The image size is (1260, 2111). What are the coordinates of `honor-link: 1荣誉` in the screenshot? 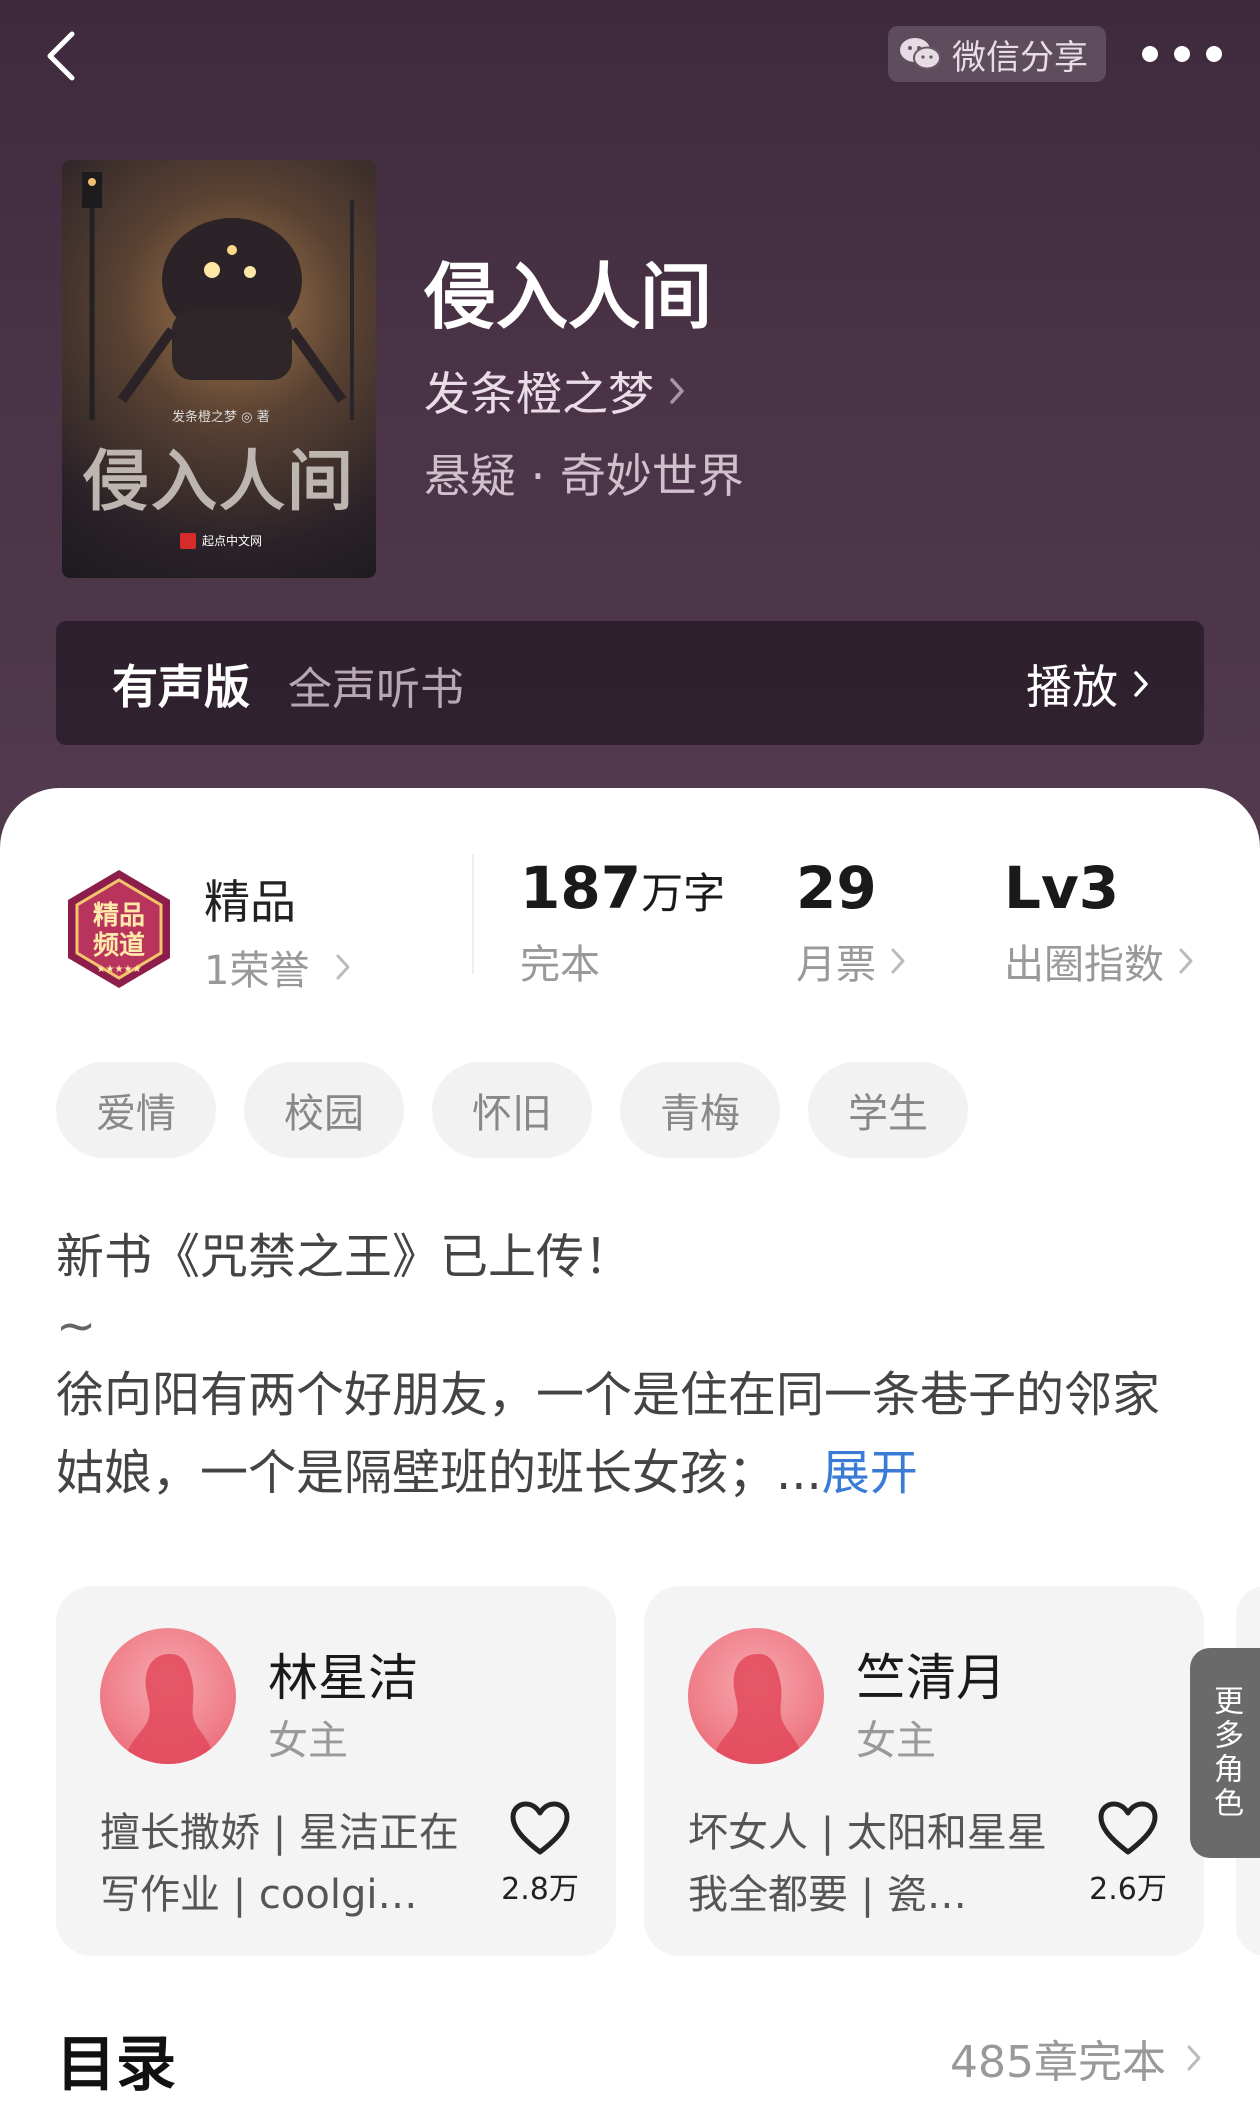 It's located at (277, 967).